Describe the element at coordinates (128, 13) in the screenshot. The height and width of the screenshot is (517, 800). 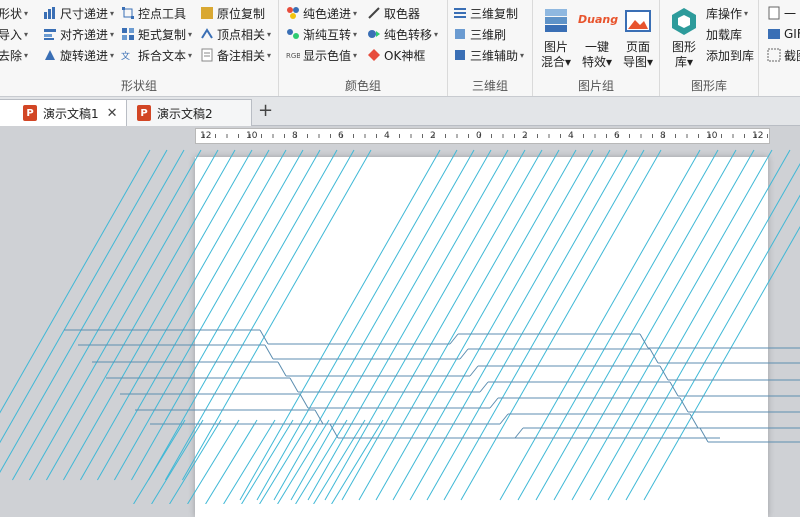
I see `handle-icon` at that location.